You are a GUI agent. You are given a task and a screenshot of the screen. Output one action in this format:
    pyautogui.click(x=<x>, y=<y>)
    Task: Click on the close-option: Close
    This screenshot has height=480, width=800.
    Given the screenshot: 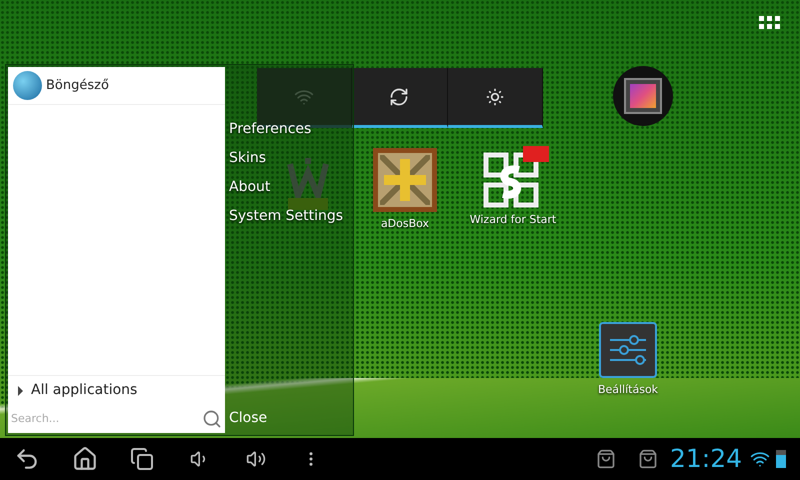 What is the action you would take?
    pyautogui.click(x=290, y=418)
    